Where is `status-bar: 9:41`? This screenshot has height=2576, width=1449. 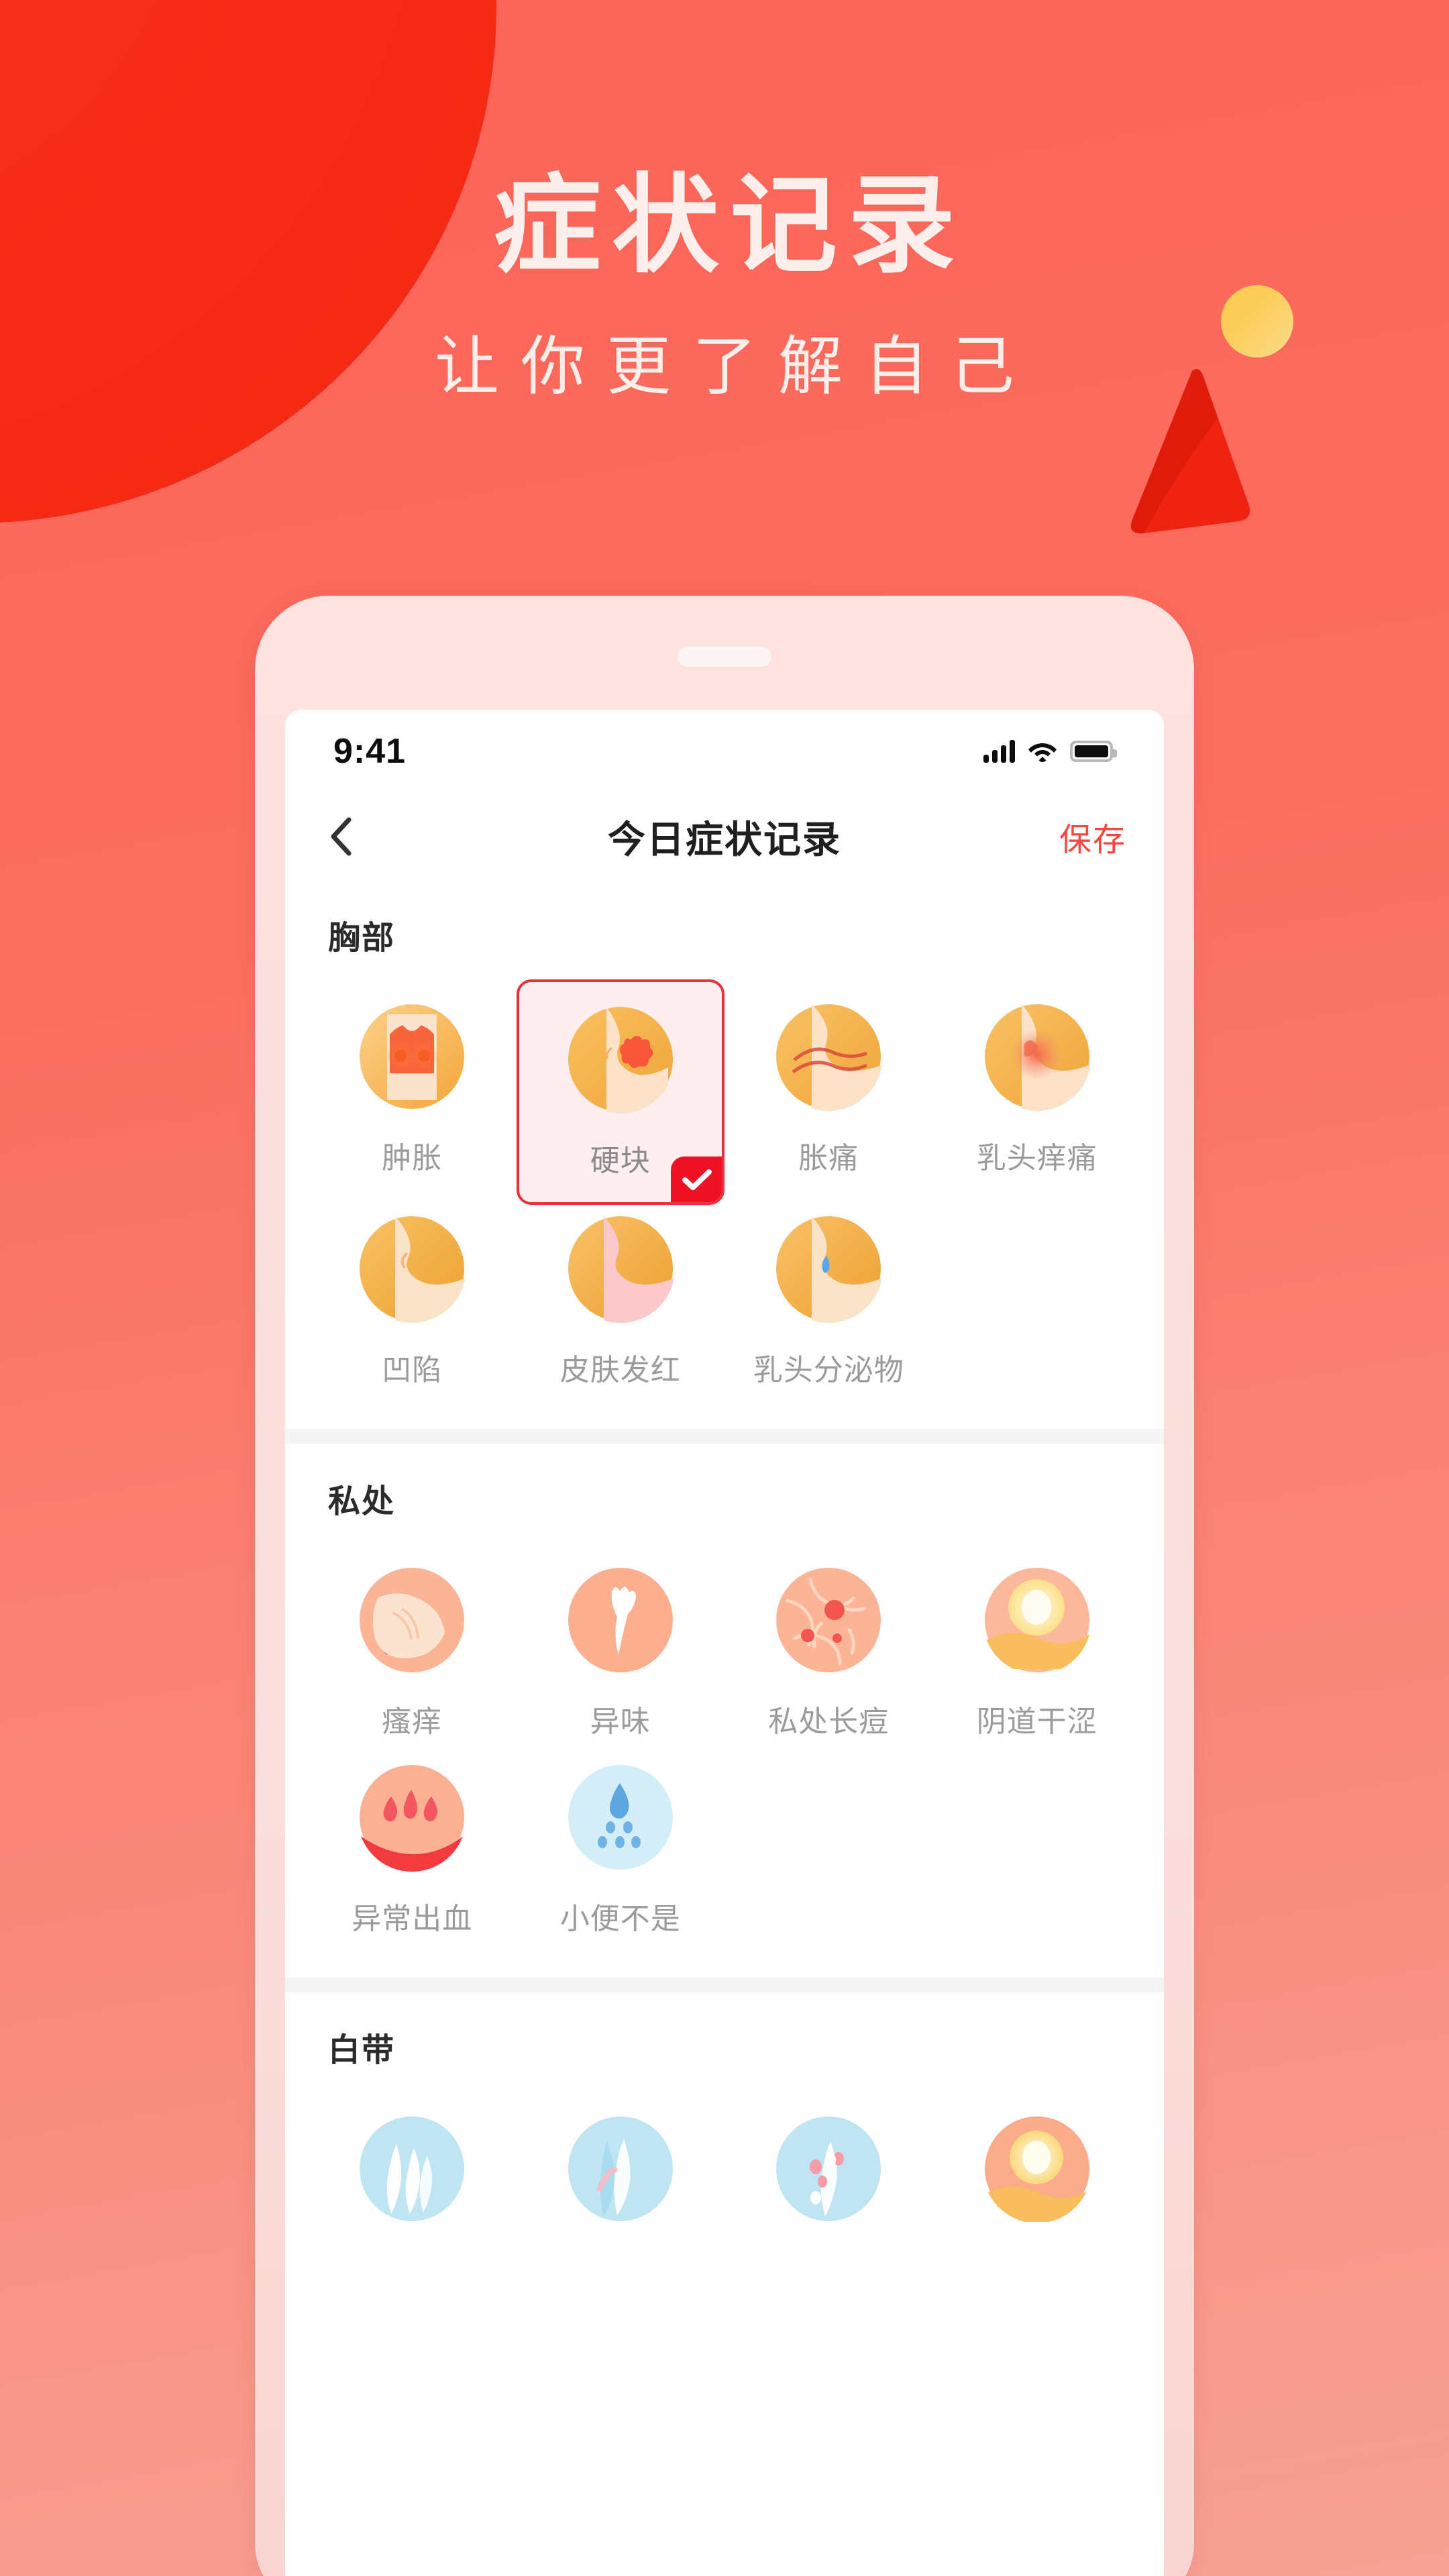 status-bar: 9:41 is located at coordinates (724, 751).